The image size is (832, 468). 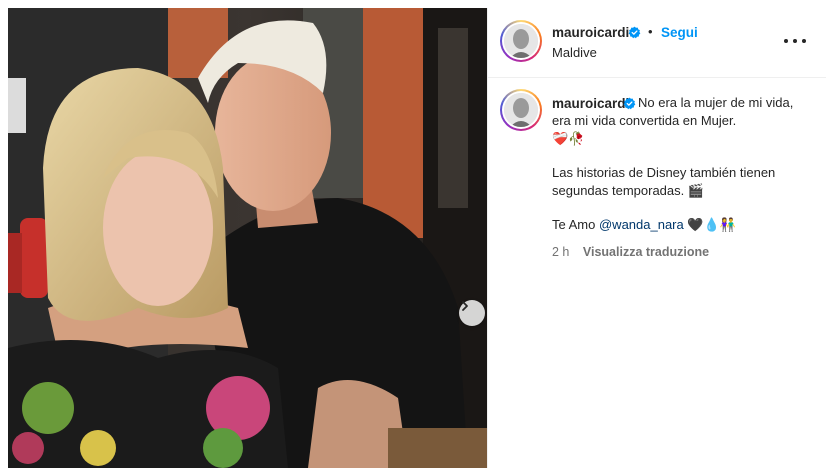 I want to click on caption-meta: 2 h Visualizza traduzione, so click(x=630, y=252).